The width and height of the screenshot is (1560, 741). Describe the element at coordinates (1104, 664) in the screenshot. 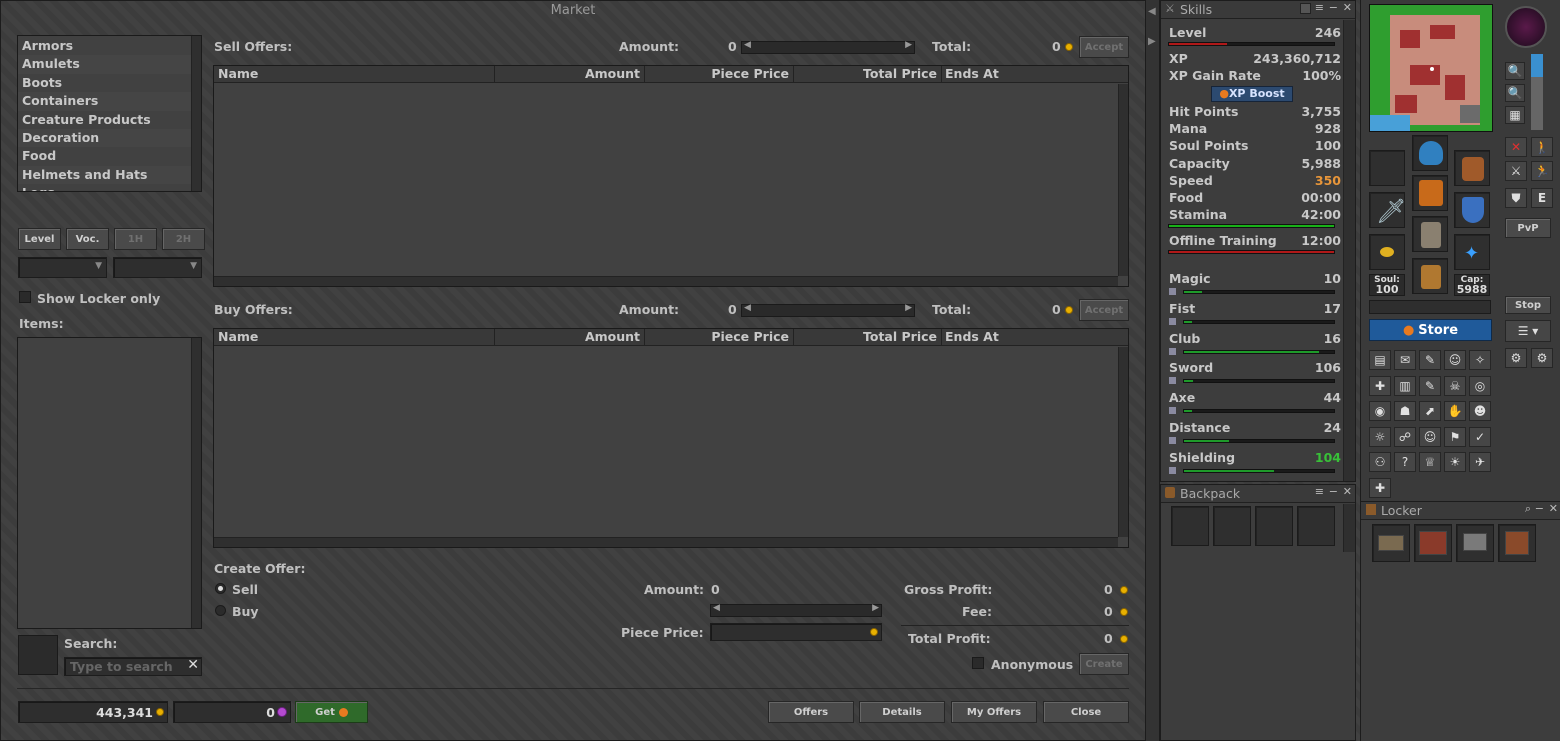

I see `create-offer-button: Create` at that location.